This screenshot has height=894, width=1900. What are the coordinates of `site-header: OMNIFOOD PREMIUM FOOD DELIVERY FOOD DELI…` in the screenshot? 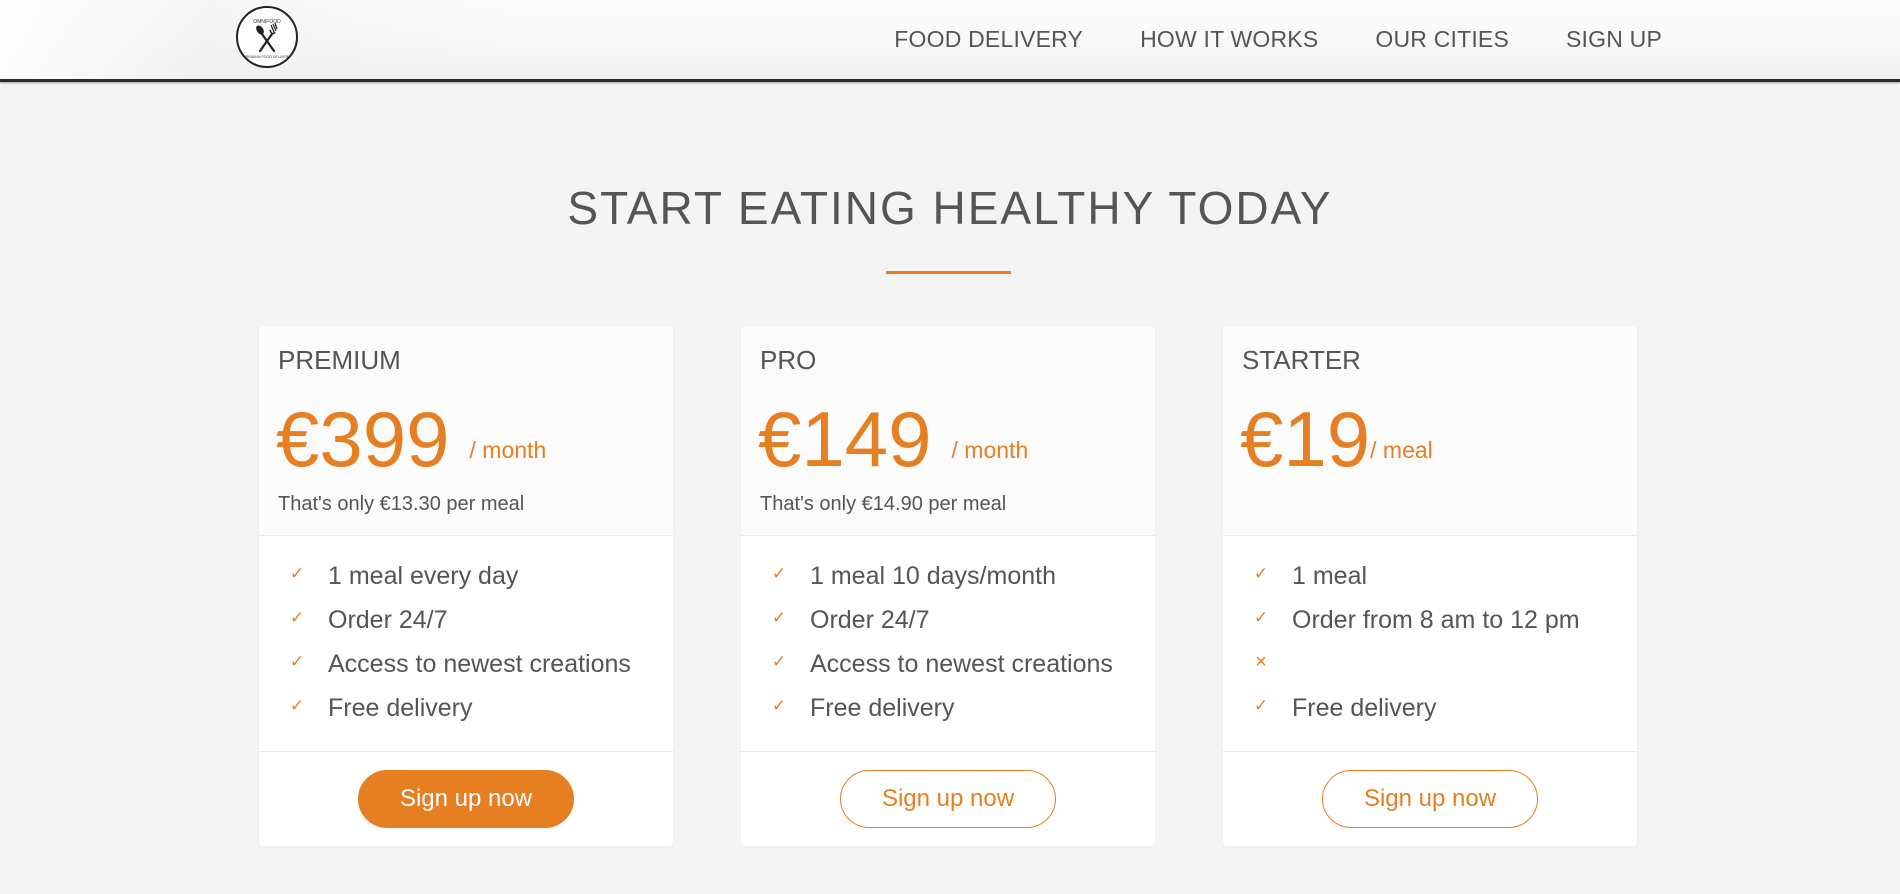 It's located at (950, 41).